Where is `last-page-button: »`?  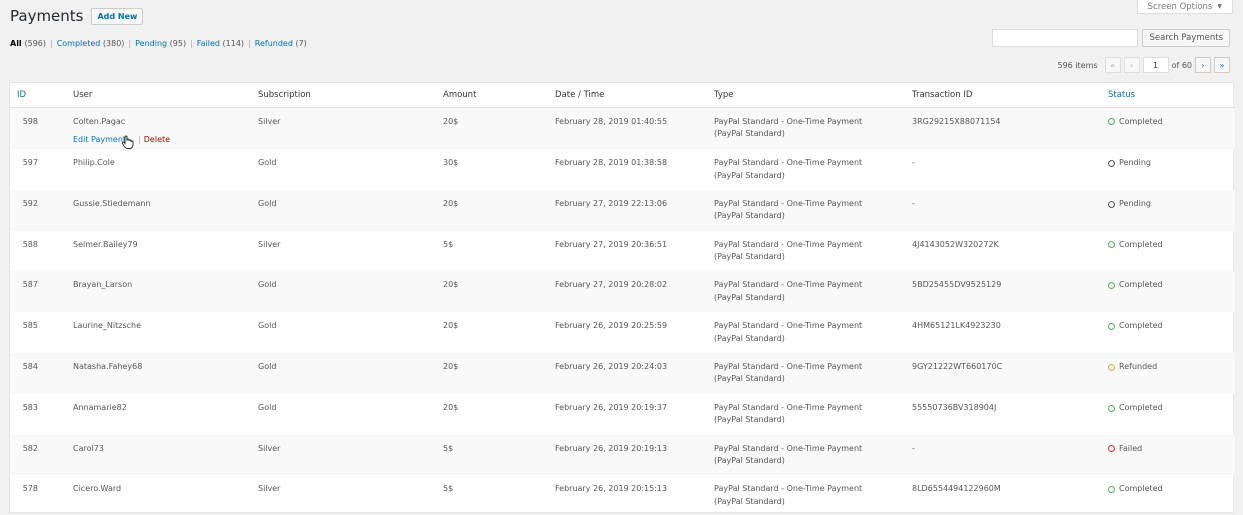
last-page-button: » is located at coordinates (1222, 65).